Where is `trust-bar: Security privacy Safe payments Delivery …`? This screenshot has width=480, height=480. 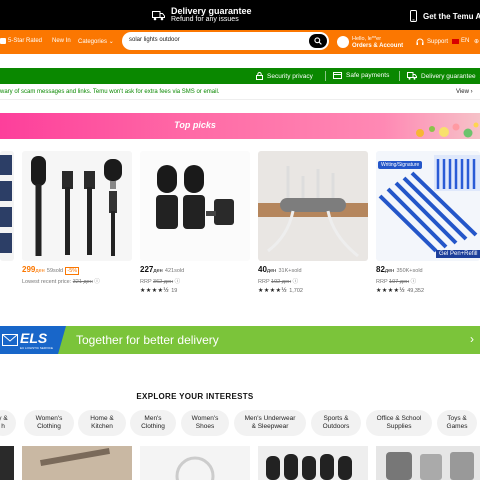 trust-bar: Security privacy Safe payments Delivery … is located at coordinates (240, 76).